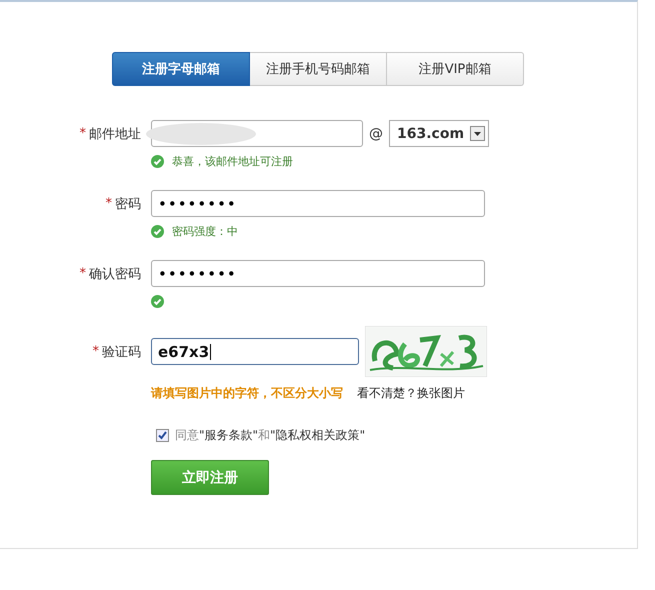  I want to click on checkbox, so click(162, 435).